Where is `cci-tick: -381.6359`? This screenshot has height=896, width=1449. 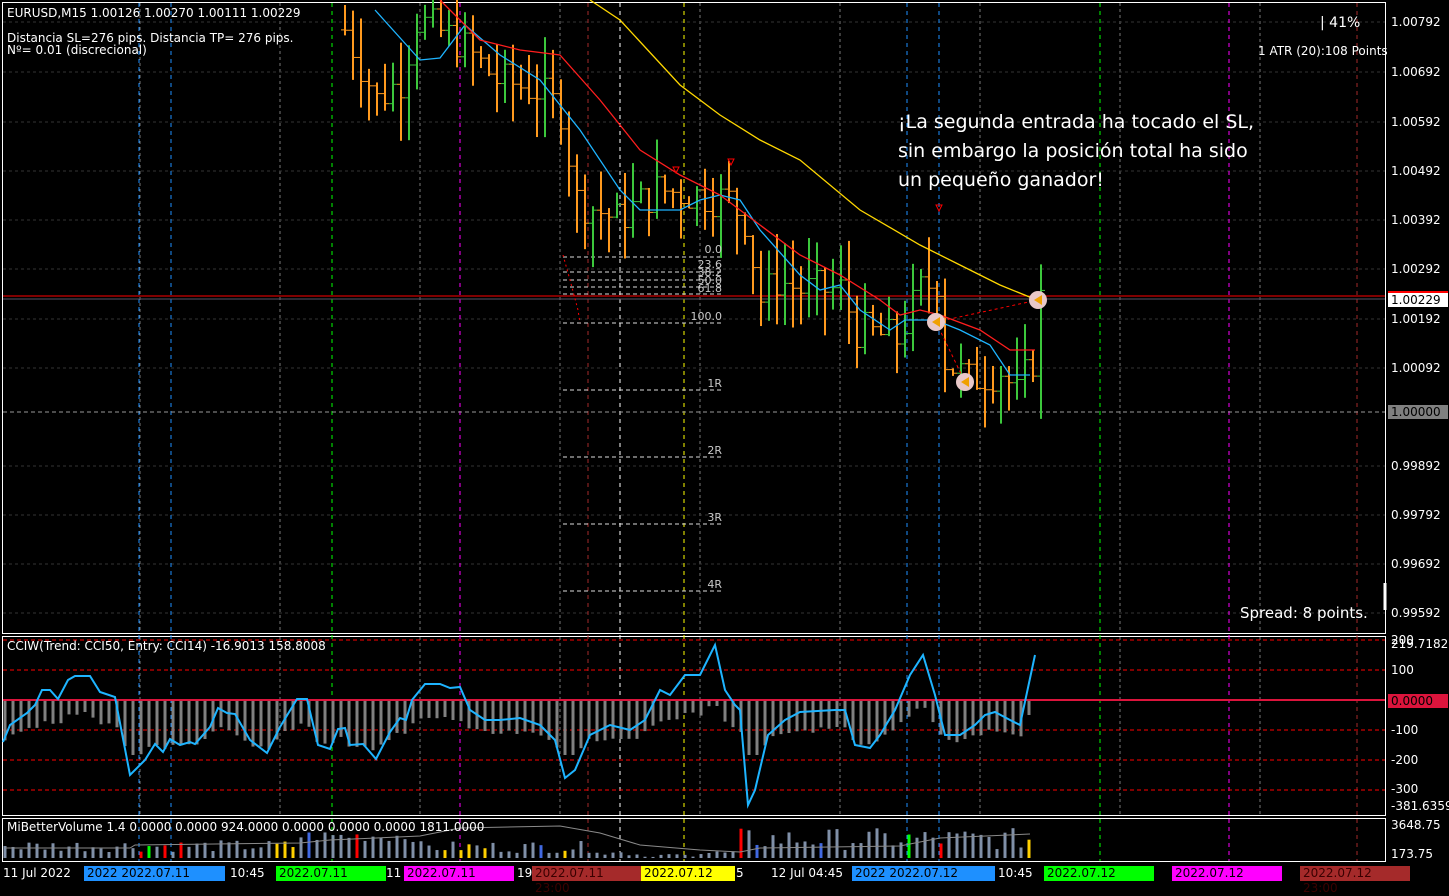
cci-tick: -381.6359 is located at coordinates (1420, 806).